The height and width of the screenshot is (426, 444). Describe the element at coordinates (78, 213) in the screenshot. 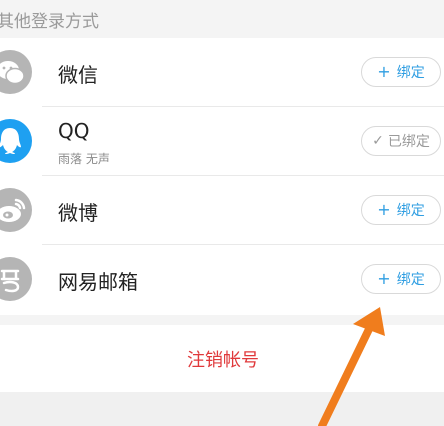

I see `account-name-weibo: 微博` at that location.